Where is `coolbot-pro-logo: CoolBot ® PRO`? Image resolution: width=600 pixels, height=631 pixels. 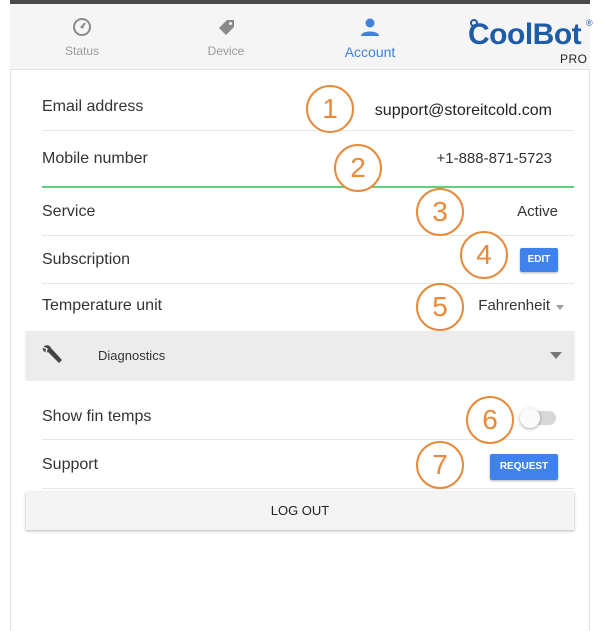 coolbot-pro-logo: CoolBot ® PRO is located at coordinates (531, 42).